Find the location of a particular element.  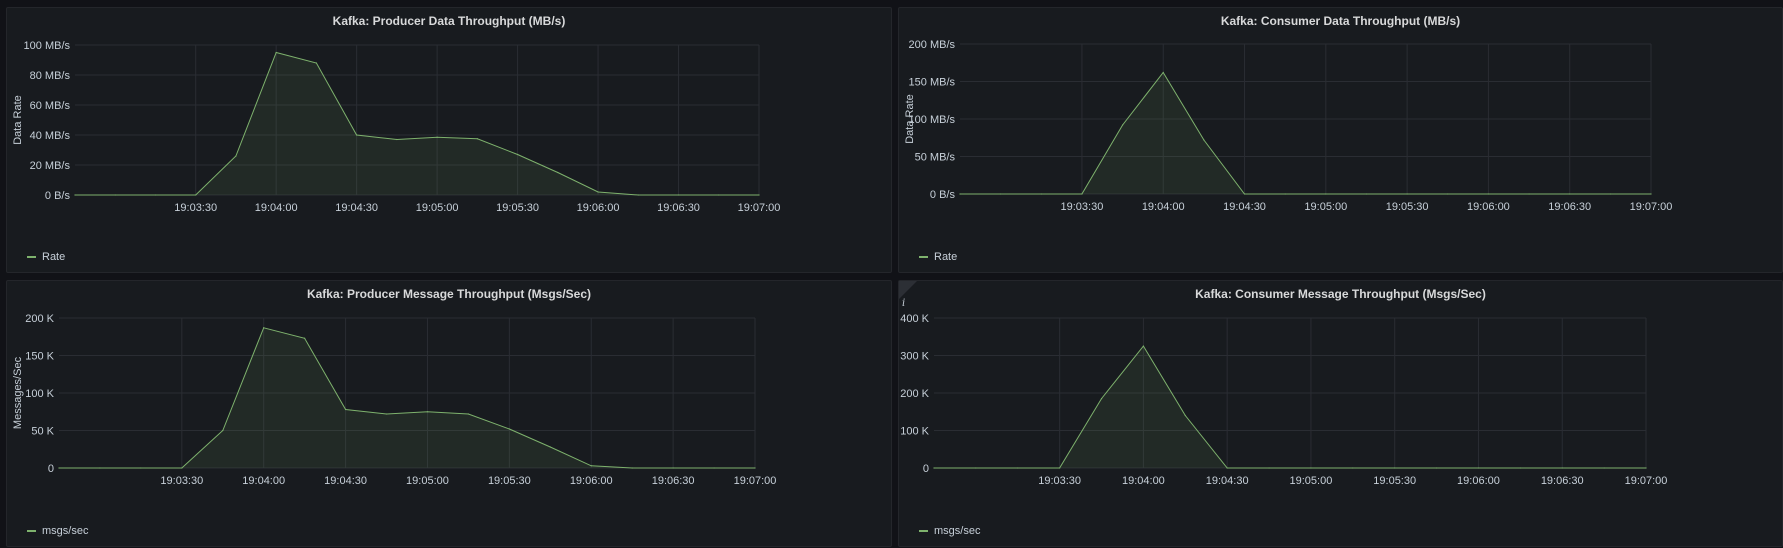

y-tick-label: 300 K is located at coordinates (914, 357).